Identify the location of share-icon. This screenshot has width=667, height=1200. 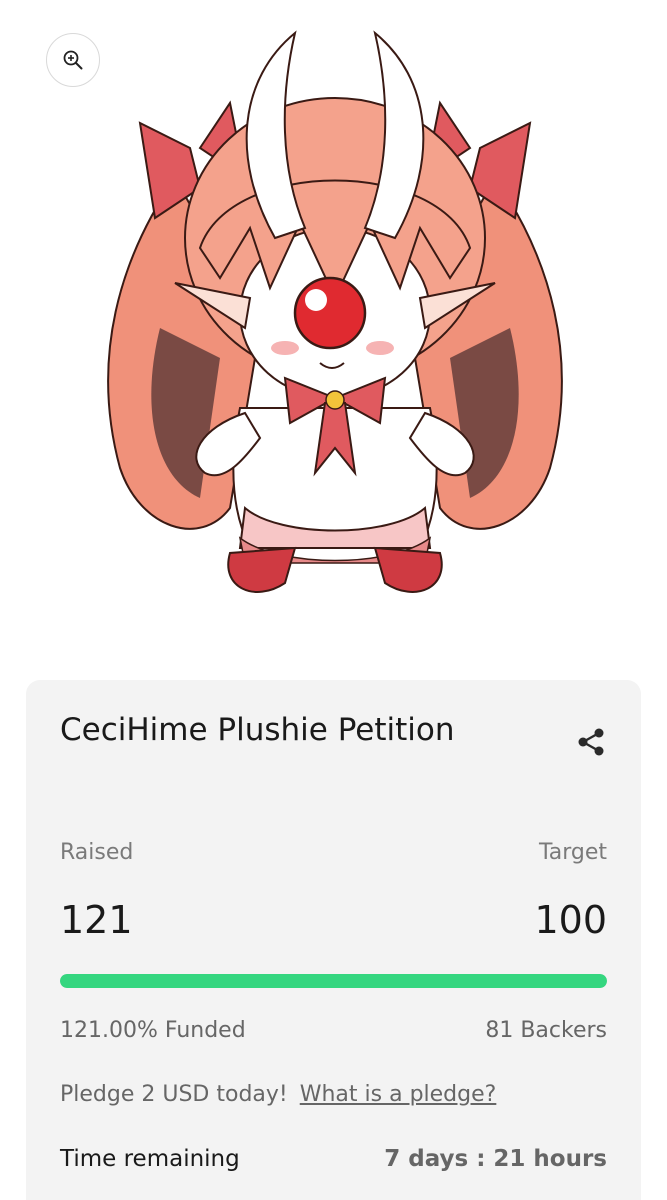
(591, 742).